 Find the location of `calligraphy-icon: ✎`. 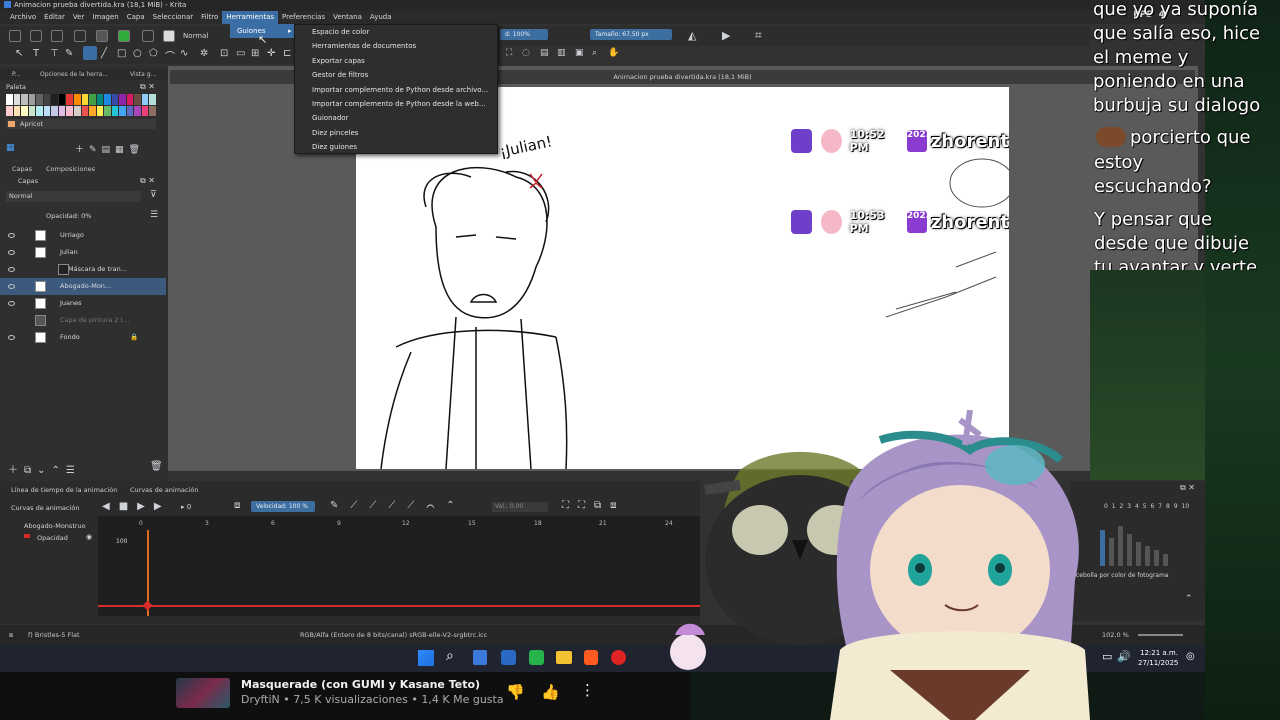

calligraphy-icon: ✎ is located at coordinates (69, 53).